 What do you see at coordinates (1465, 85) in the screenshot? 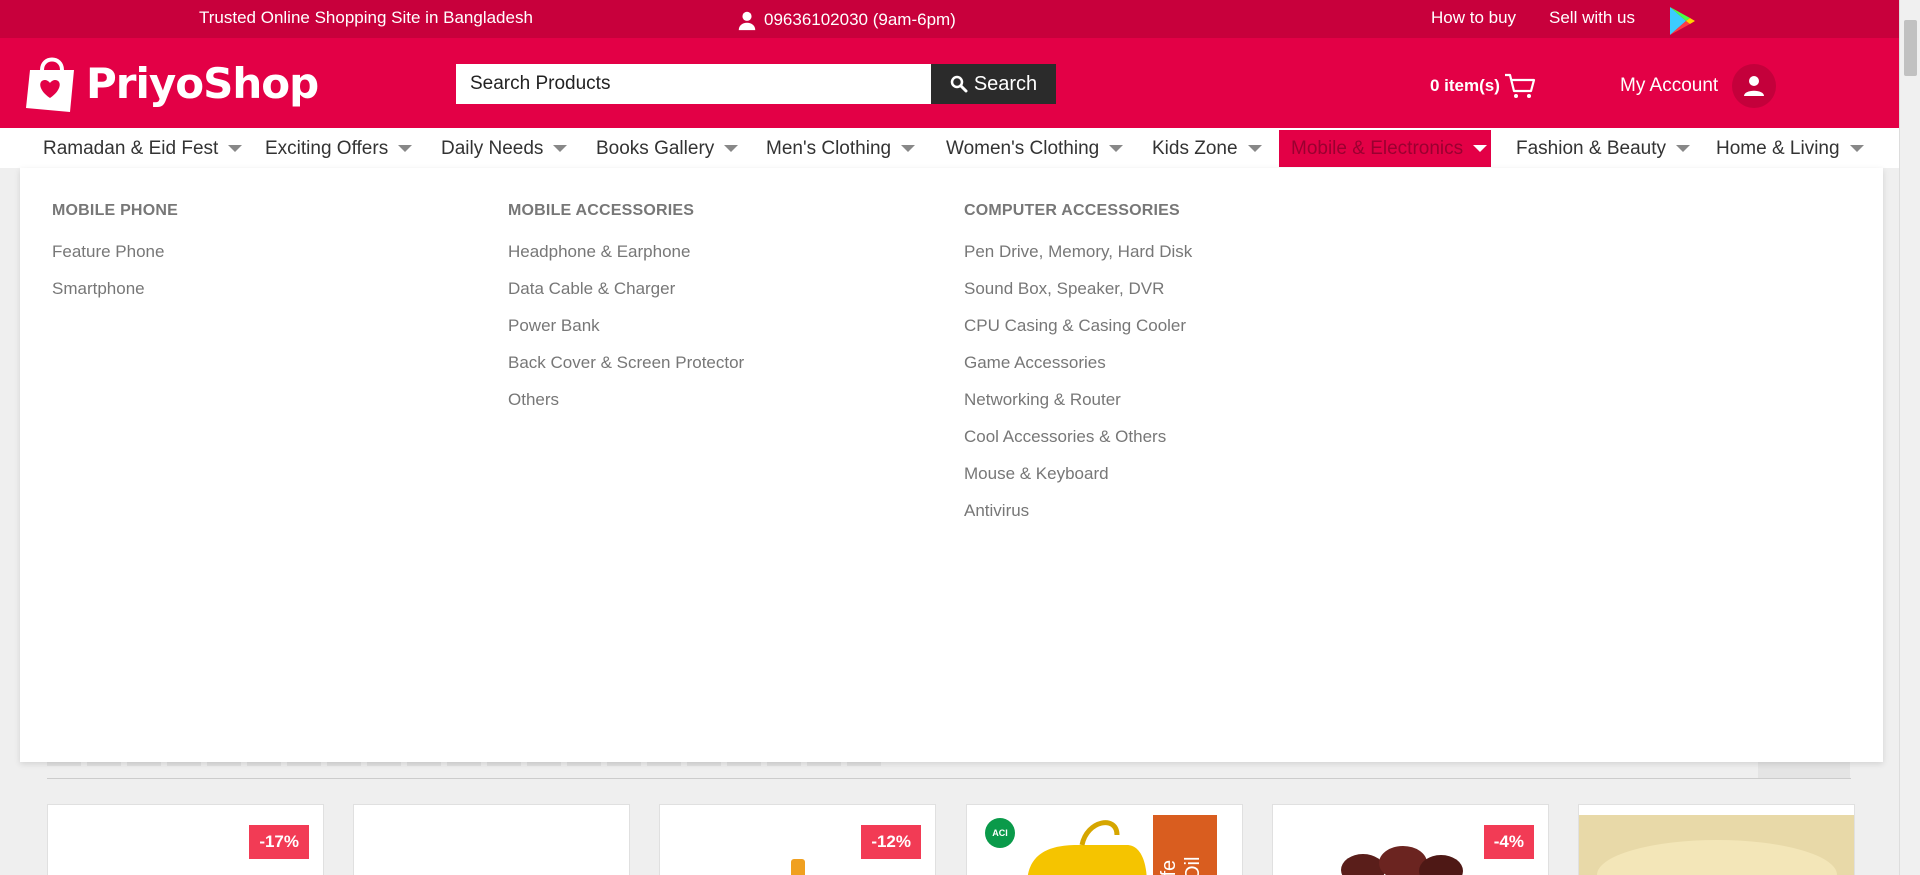
I see `cart-count: 0 item(s)` at bounding box center [1465, 85].